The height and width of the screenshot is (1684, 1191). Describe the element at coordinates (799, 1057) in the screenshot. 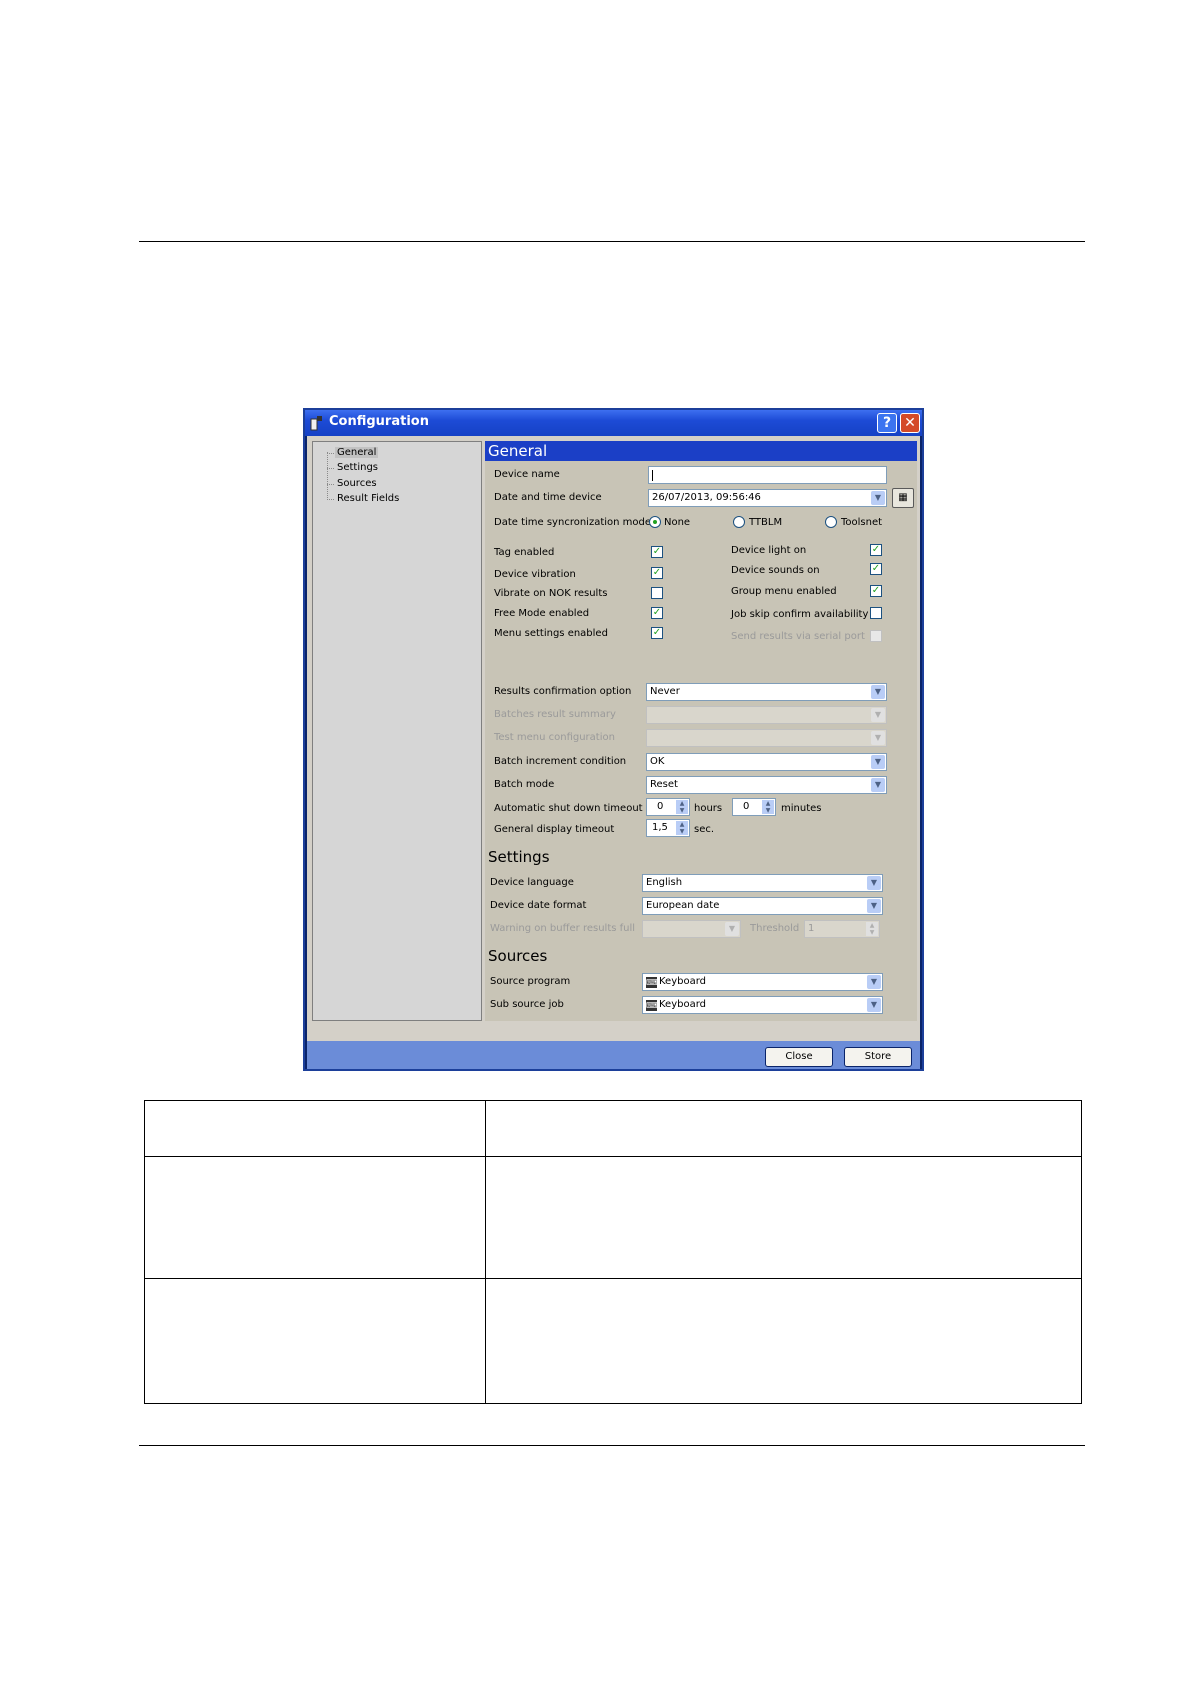

I see `close-button: Close` at that location.